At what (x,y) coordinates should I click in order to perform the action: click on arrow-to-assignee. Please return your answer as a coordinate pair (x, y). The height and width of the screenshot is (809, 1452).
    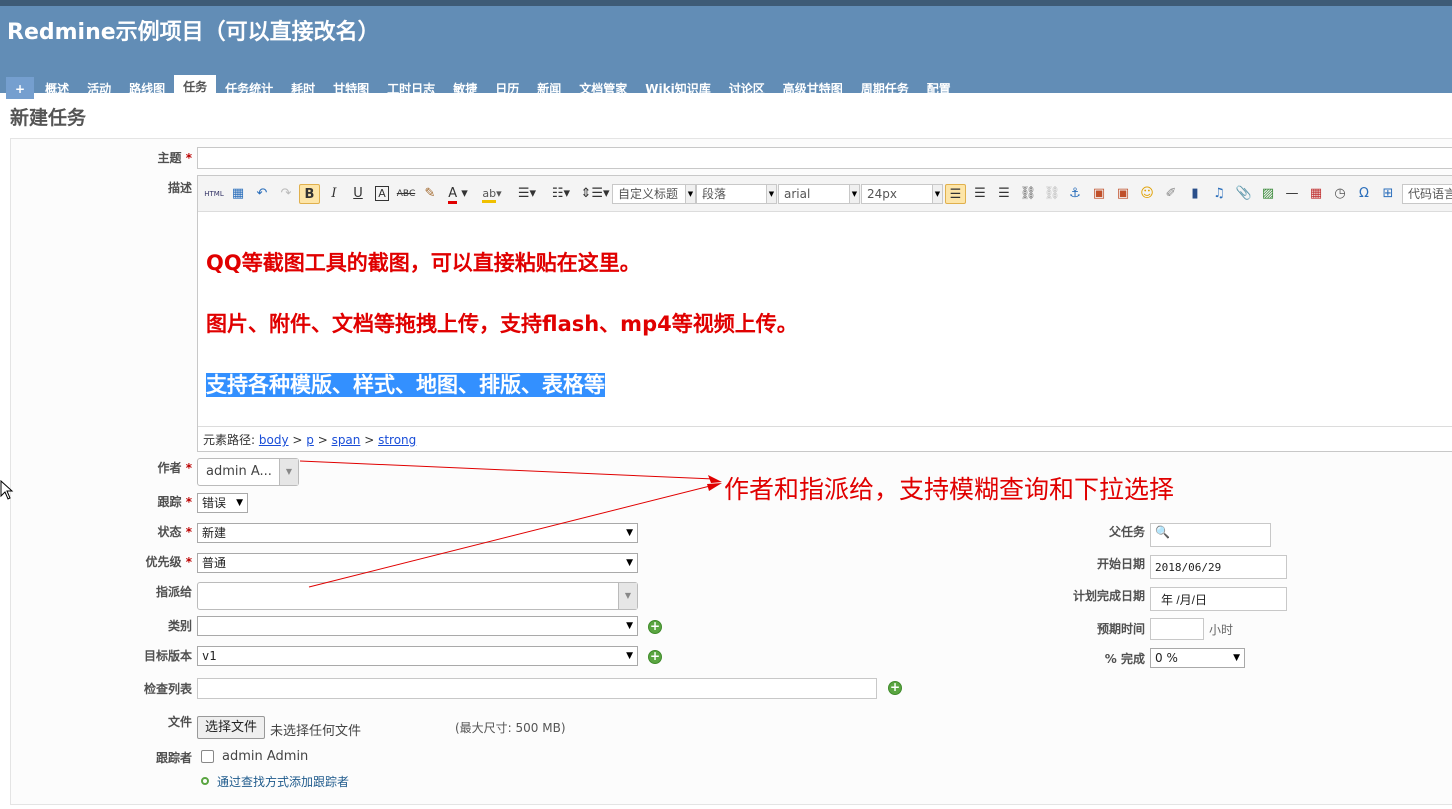
    Looking at the image, I should click on (511, 536).